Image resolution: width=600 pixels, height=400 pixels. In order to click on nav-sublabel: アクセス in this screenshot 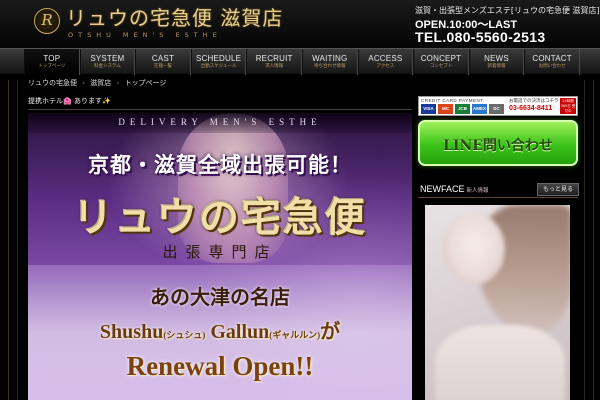, I will do `click(385, 66)`.